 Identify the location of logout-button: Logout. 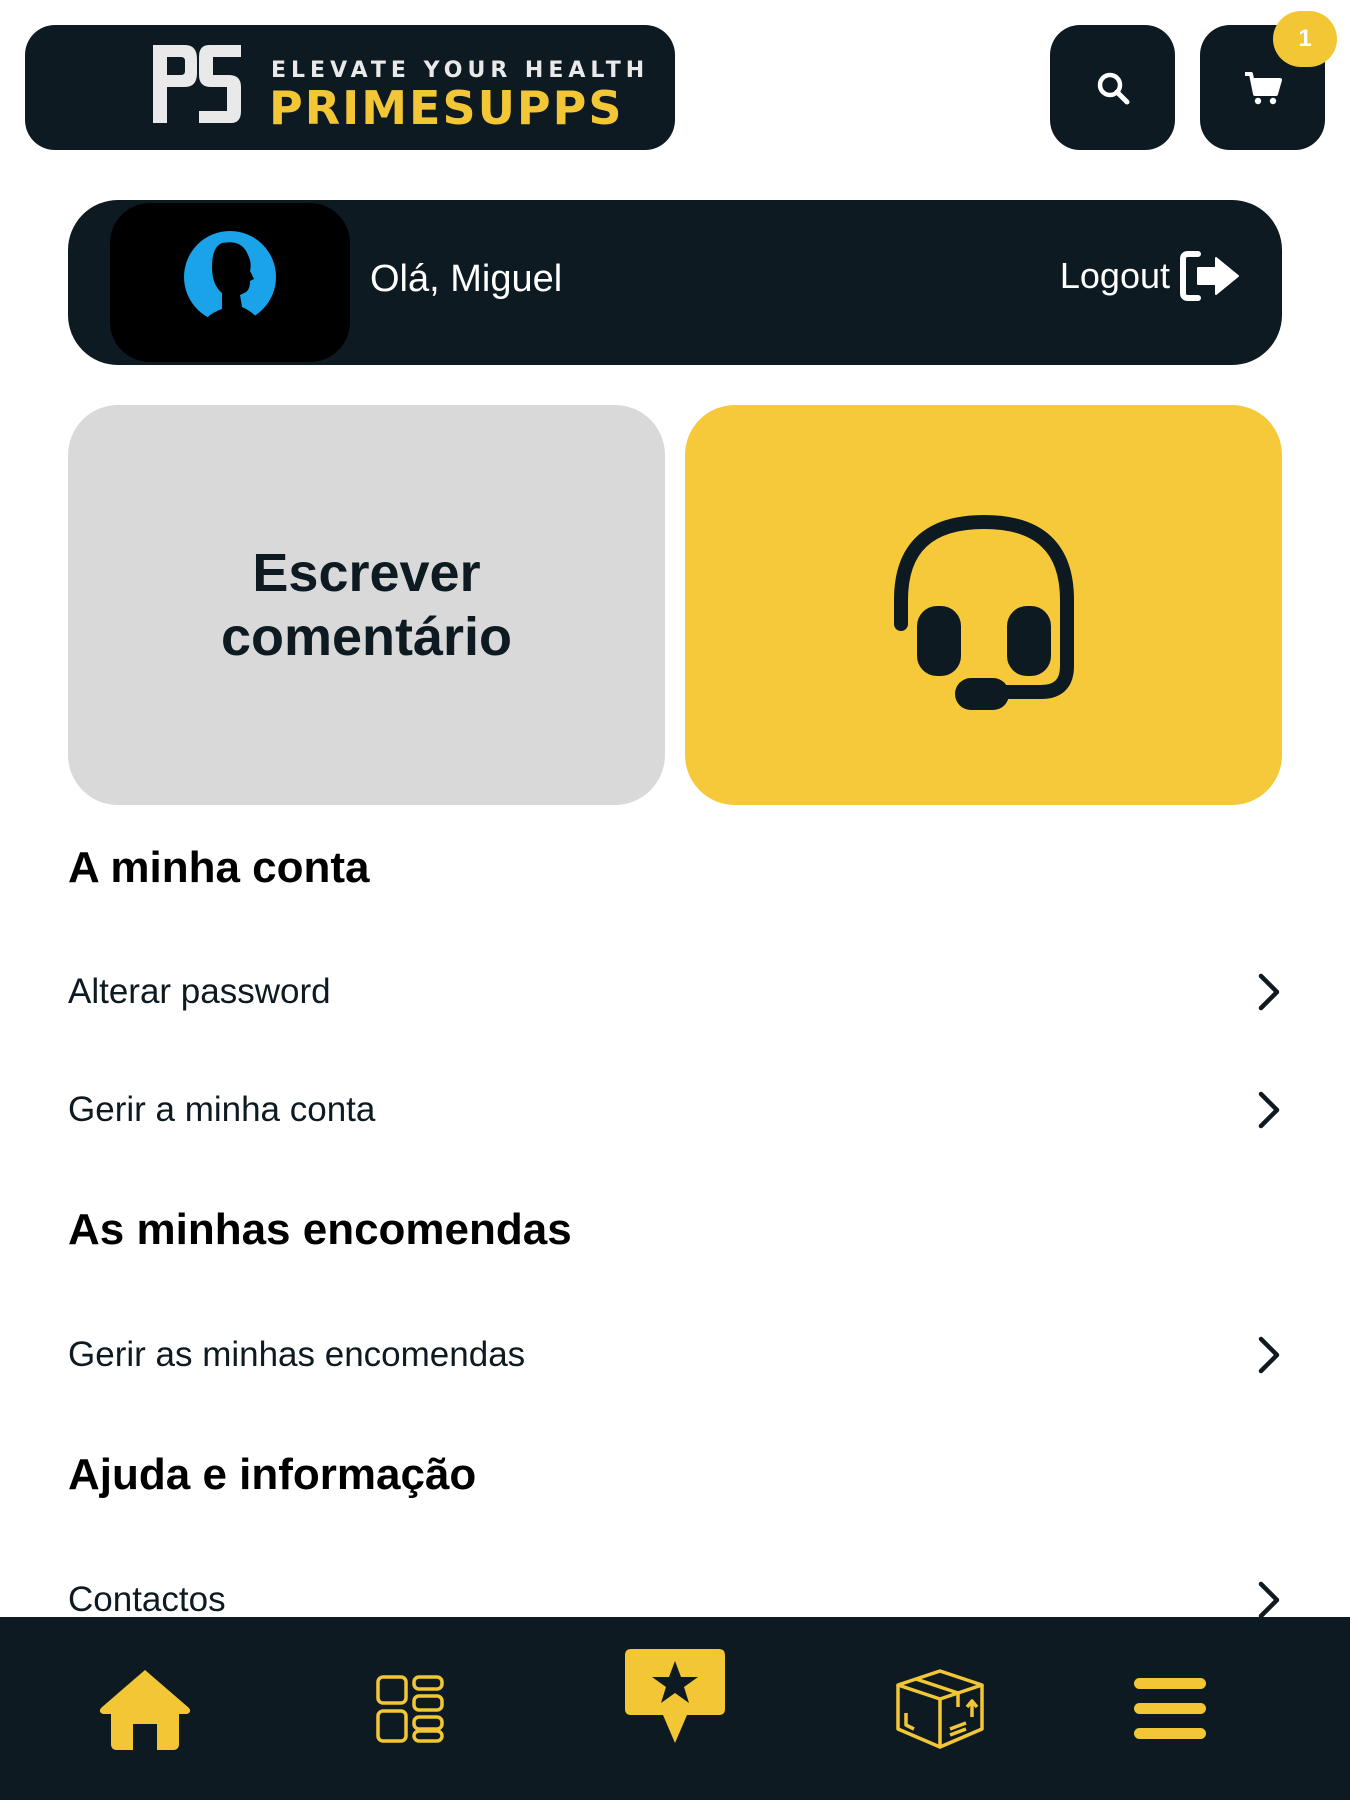
(1151, 276).